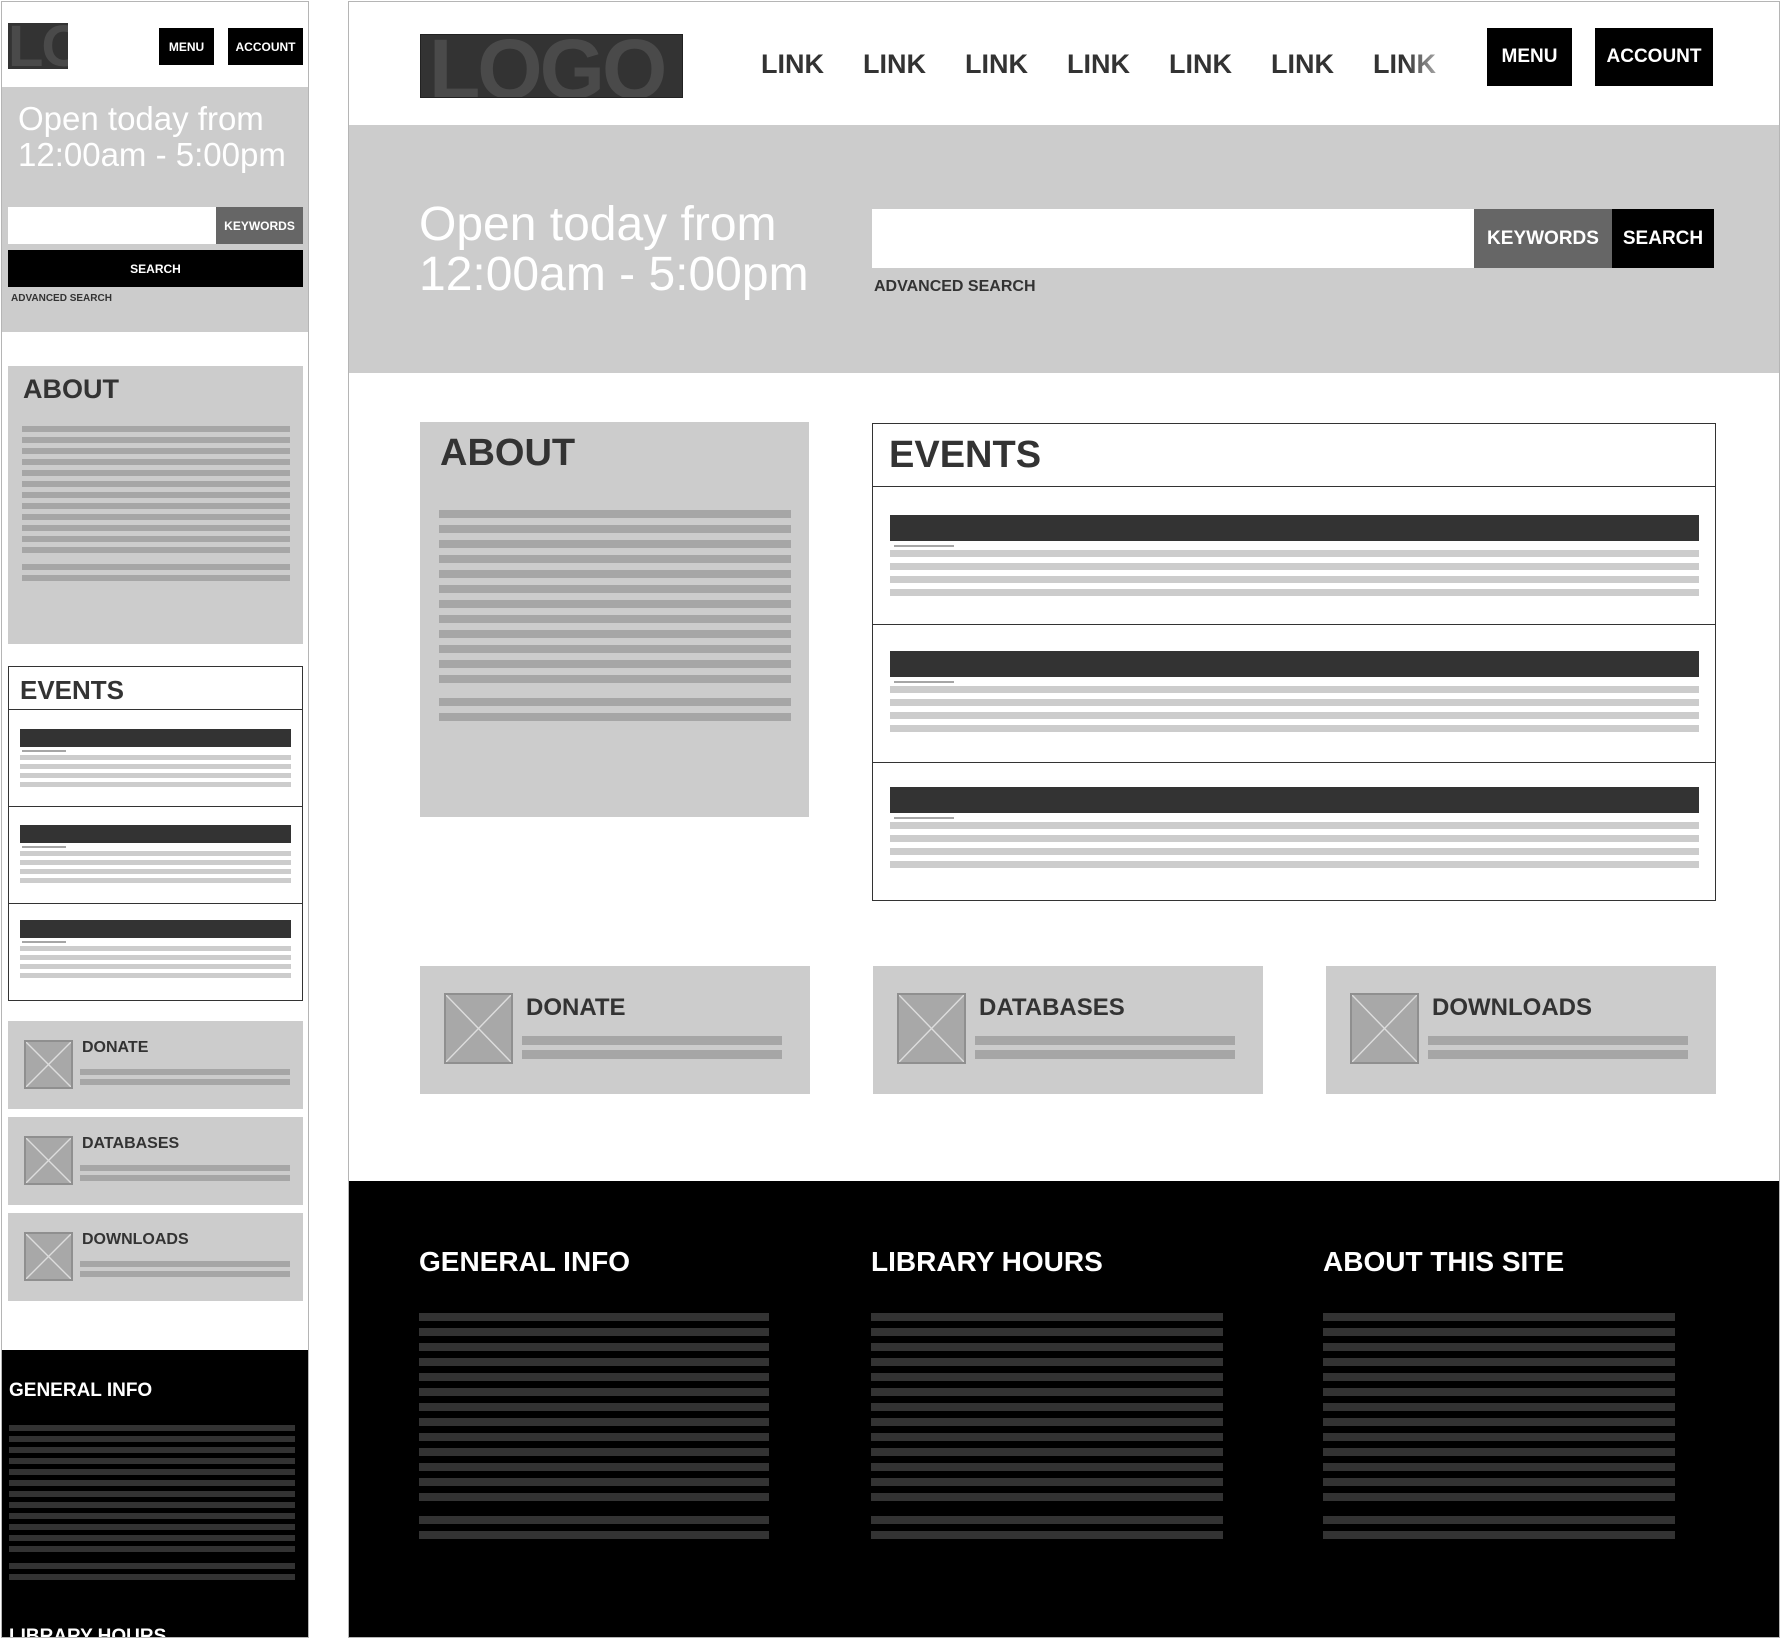  Describe the element at coordinates (987, 1261) in the screenshot. I see `footer-title: LIBRARY HOURS` at that location.